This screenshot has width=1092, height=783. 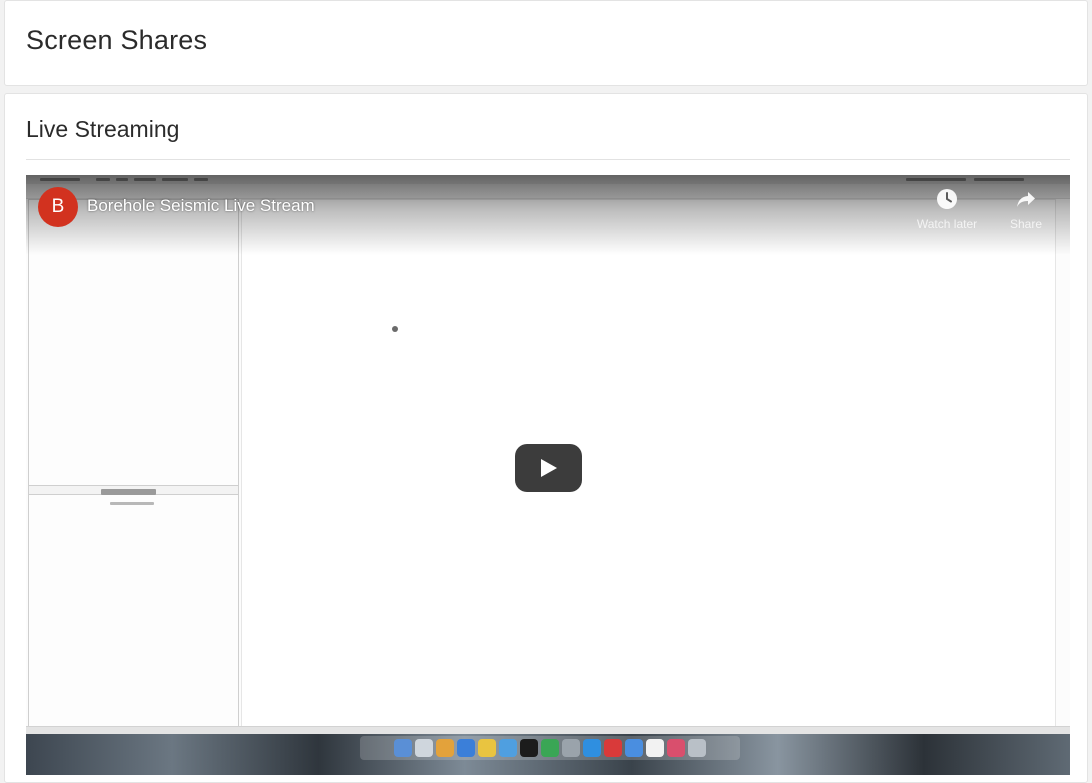 What do you see at coordinates (947, 224) in the screenshot?
I see `watch-later-label: Watch later` at bounding box center [947, 224].